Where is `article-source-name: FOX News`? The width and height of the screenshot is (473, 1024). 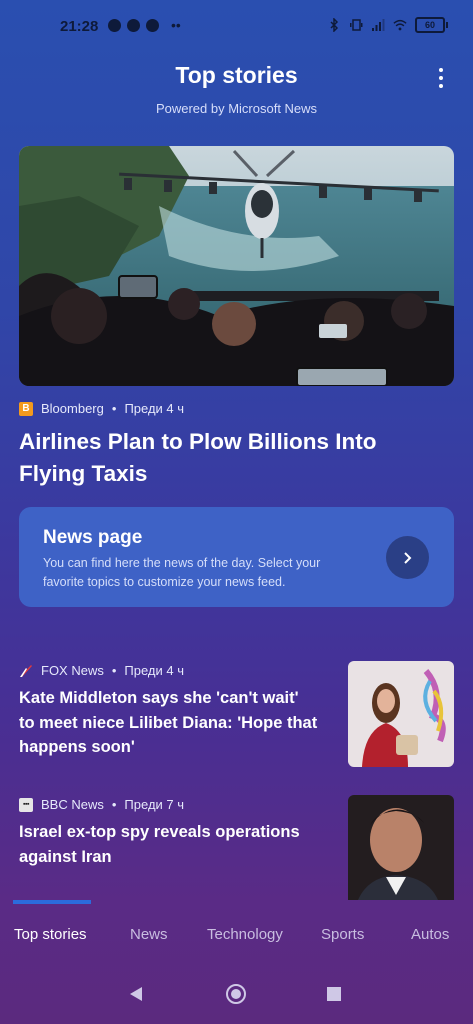
article-source-name: FOX News is located at coordinates (72, 670).